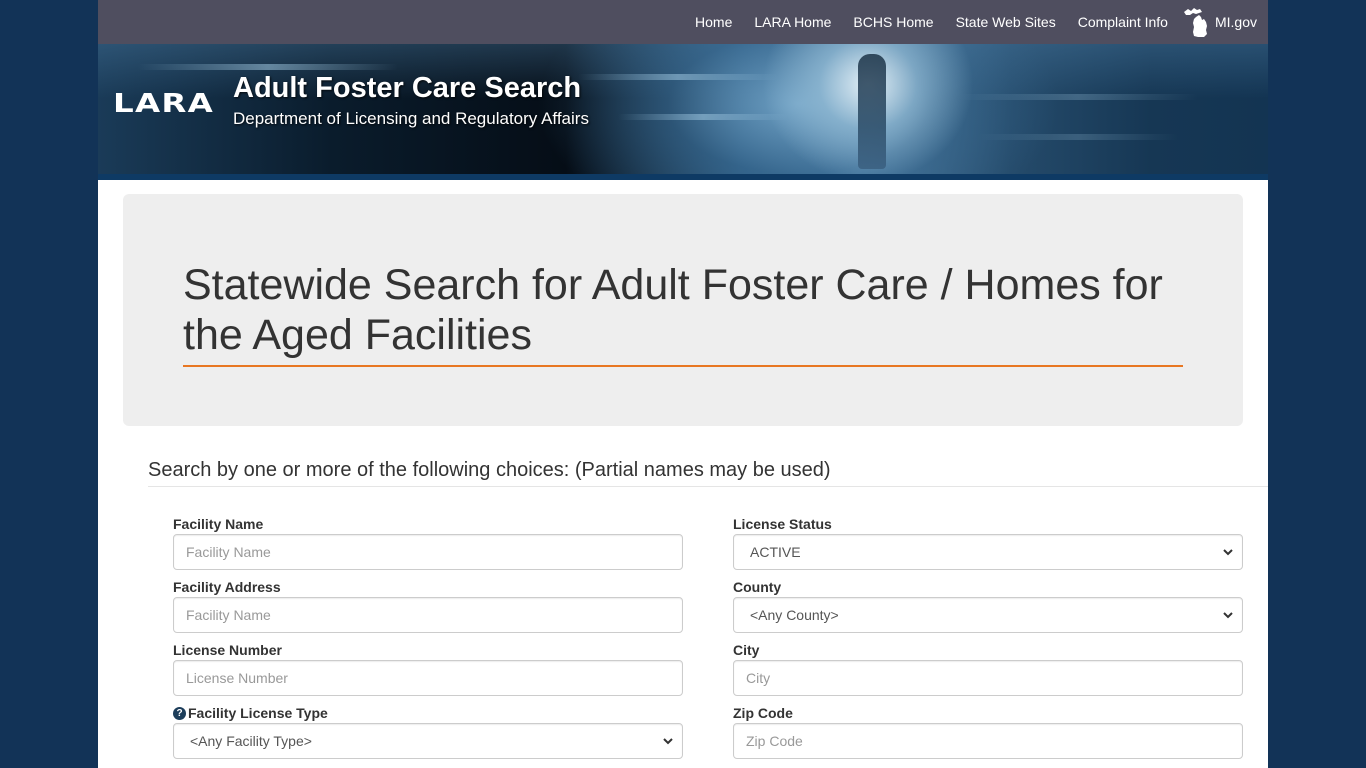 This screenshot has width=1366, height=768. I want to click on county-label: County, so click(757, 587).